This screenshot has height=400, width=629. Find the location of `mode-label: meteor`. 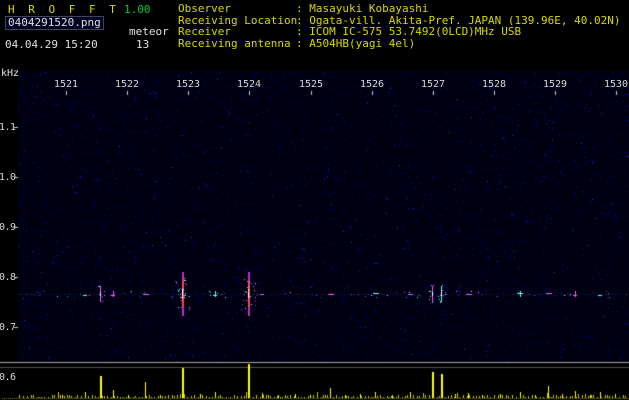

mode-label: meteor is located at coordinates (149, 31).